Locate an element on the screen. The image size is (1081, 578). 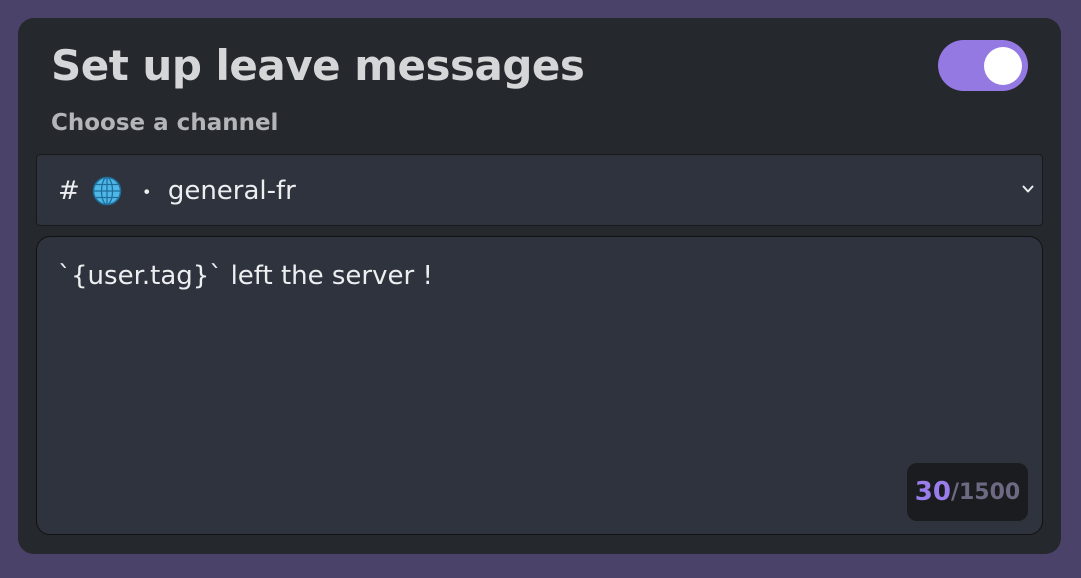
selected-channel: # ・ general-fr is located at coordinates (177, 191).